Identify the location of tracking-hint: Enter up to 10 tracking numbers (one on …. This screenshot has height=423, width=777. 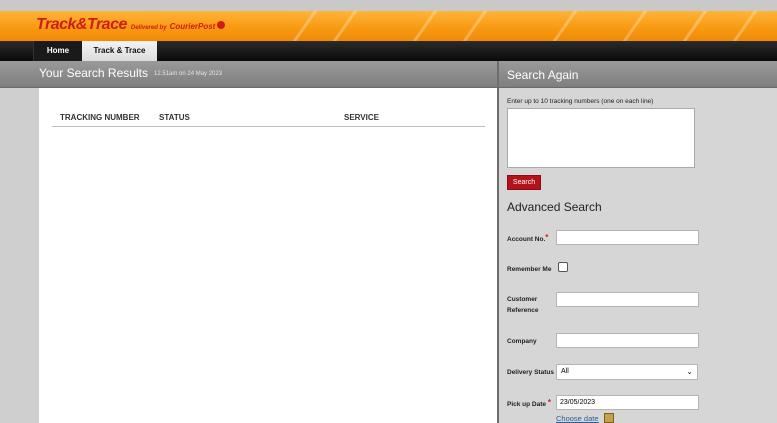
(580, 101).